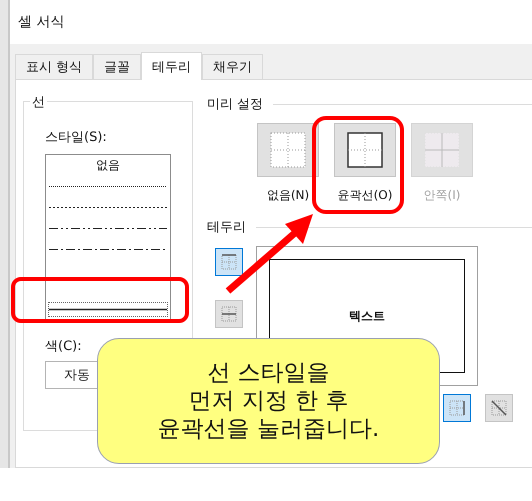 The width and height of the screenshot is (532, 501). Describe the element at coordinates (288, 195) in the screenshot. I see `preset-label: 없음(N)` at that location.